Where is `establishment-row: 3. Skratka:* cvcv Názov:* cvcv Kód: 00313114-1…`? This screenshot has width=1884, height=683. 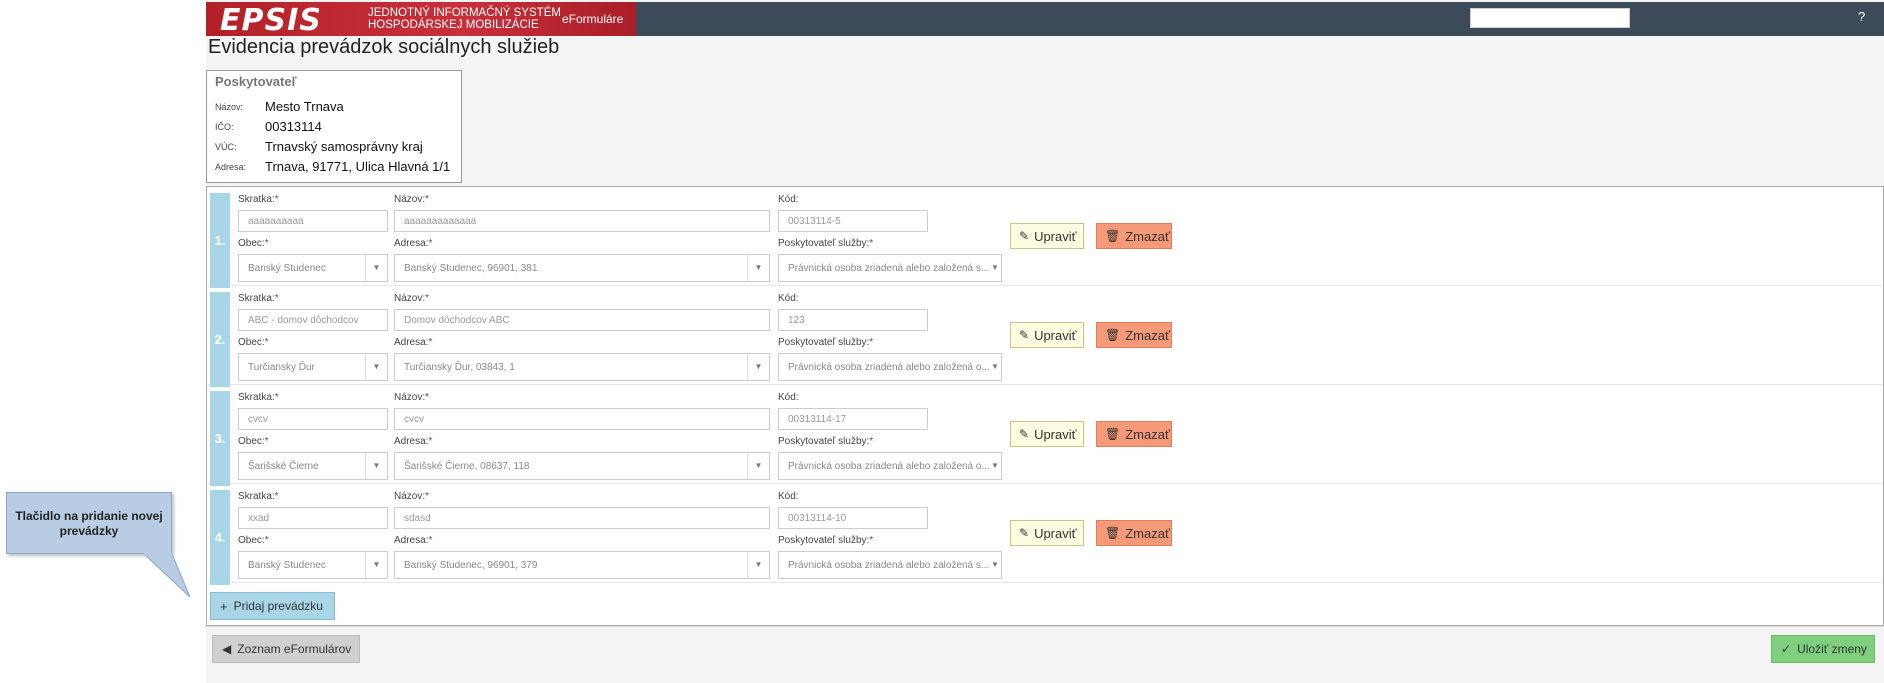 establishment-row: 3. Skratka:* cvcv Názov:* cvcv Kód: 00313114-1… is located at coordinates (1045, 437).